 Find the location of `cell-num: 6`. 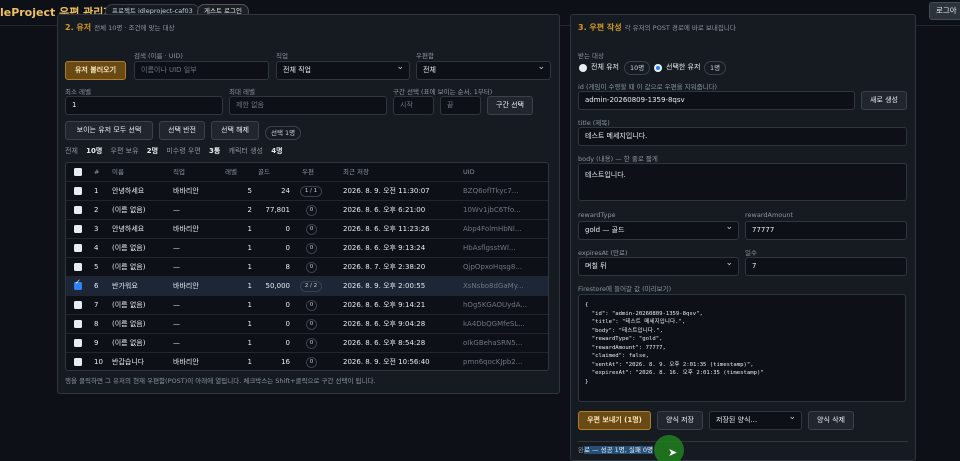

cell-num: 6 is located at coordinates (96, 286).